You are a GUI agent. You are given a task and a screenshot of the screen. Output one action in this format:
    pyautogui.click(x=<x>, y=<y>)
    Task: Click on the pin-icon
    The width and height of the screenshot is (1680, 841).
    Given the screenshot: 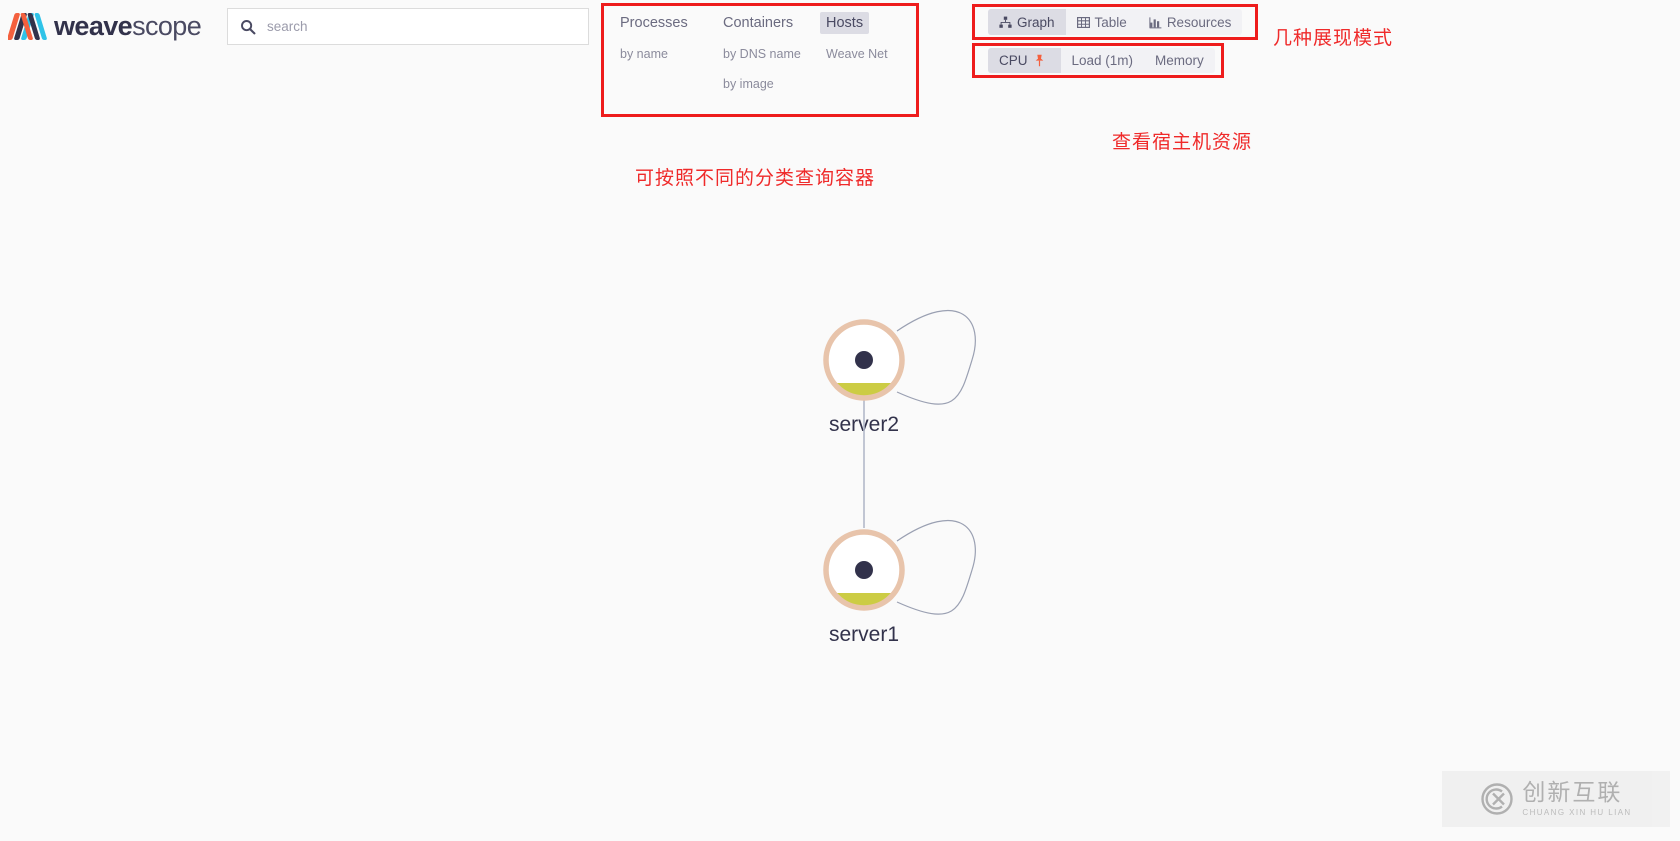 What is the action you would take?
    pyautogui.click(x=1039, y=60)
    